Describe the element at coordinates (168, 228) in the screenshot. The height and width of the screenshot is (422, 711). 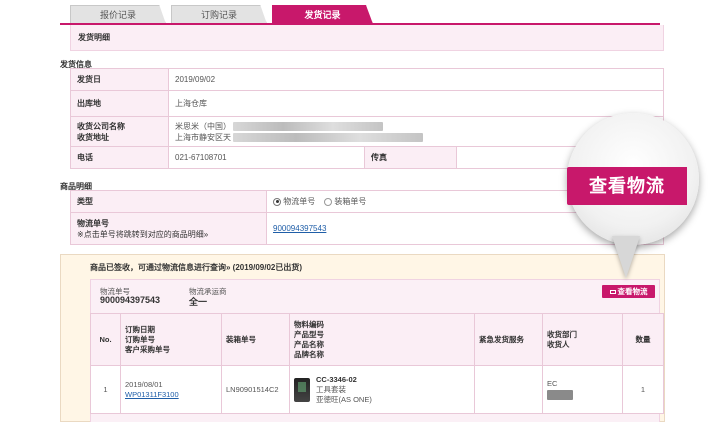
I see `tracking-label-cell: 物流单号 ※点击单号将跳转到对应的商品明细»` at that location.